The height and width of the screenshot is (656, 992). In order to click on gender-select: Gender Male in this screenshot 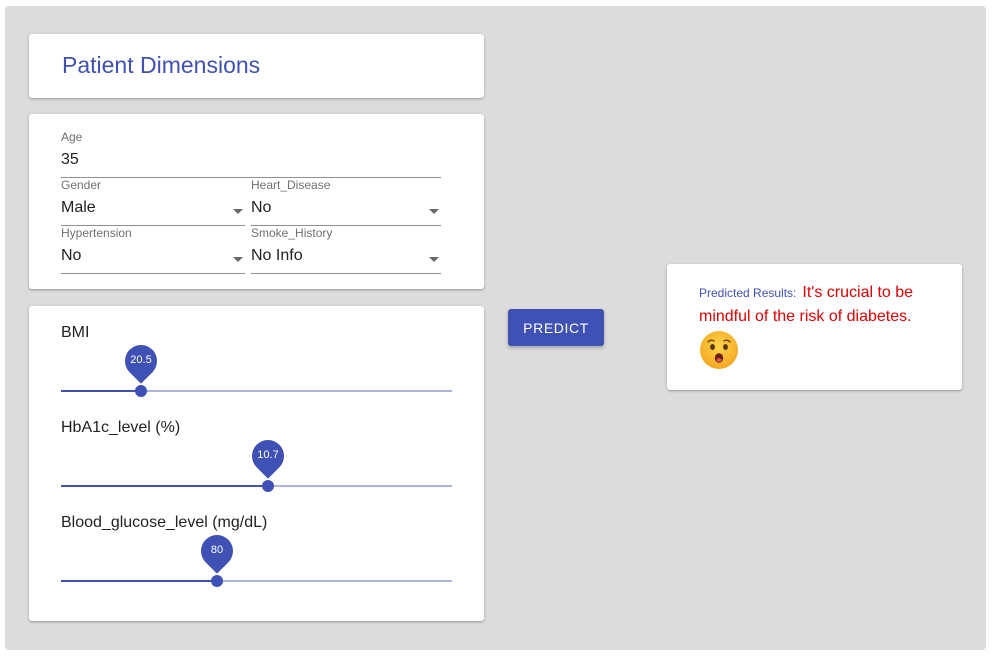, I will do `click(153, 202)`.